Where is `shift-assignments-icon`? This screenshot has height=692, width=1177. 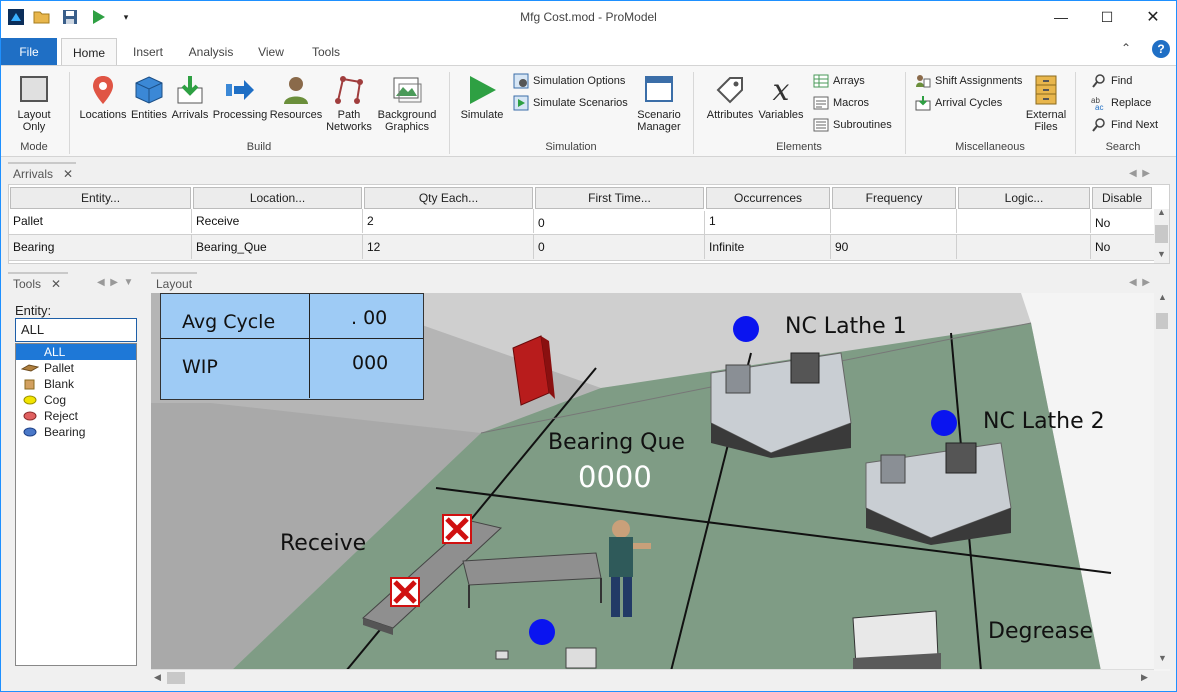
shift-assignments-icon is located at coordinates (923, 81).